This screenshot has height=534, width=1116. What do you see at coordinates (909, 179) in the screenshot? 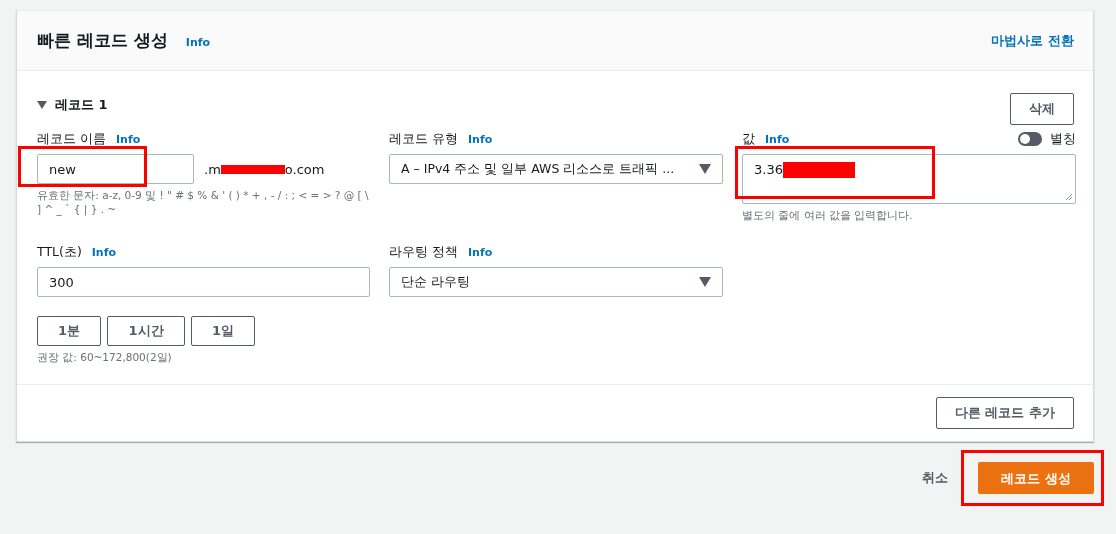
I see `value-field: 3.36` at bounding box center [909, 179].